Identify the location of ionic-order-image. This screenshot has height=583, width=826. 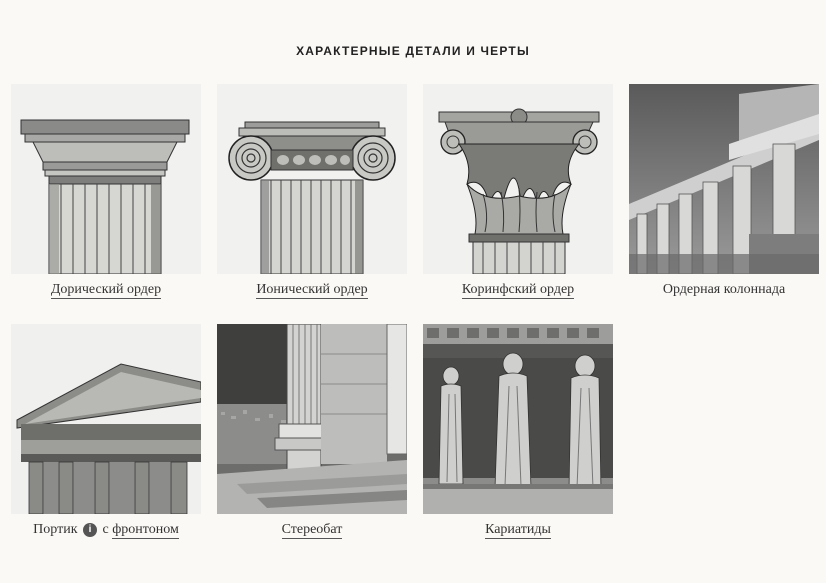
(312, 179).